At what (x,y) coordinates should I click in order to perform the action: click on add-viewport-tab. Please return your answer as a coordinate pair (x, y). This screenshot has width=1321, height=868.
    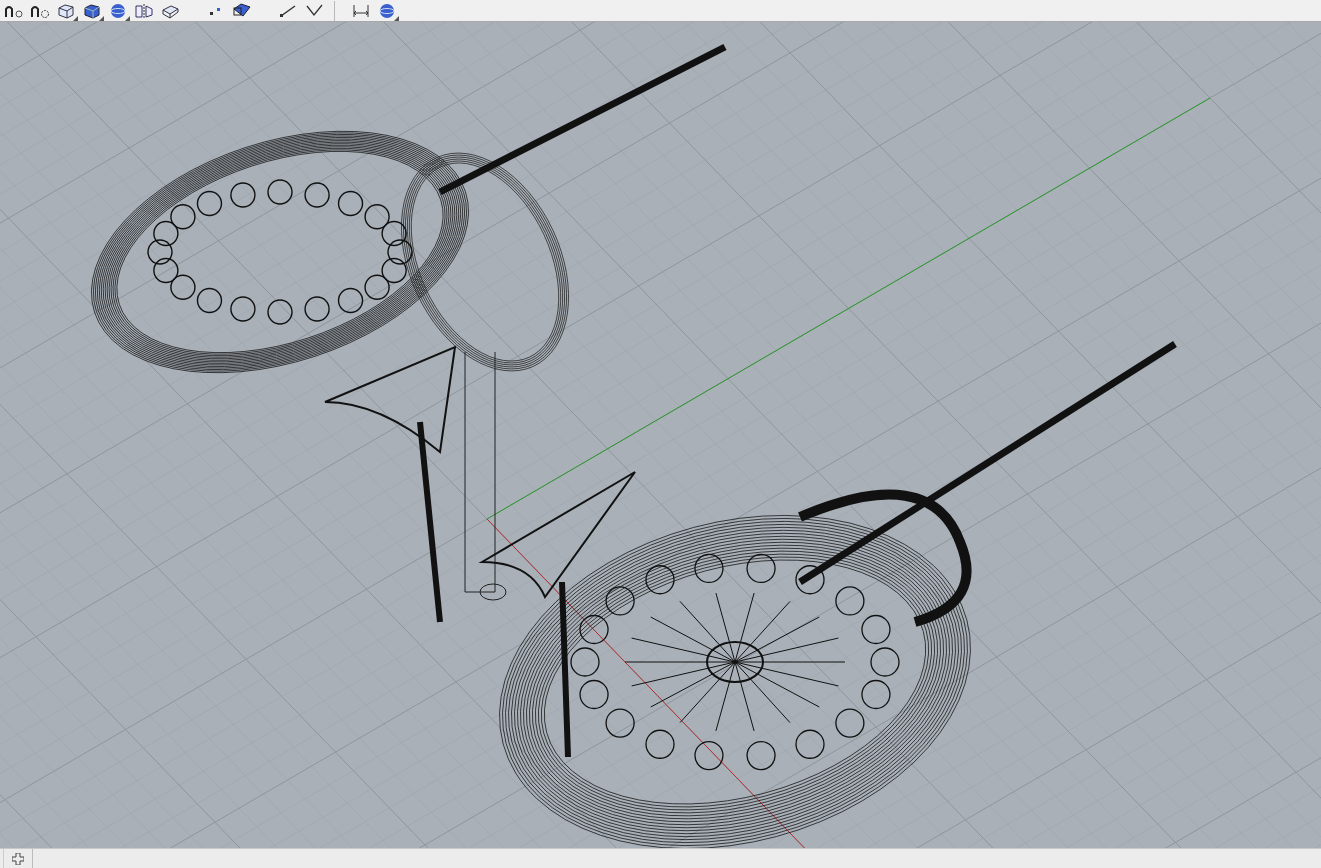
    Looking at the image, I should click on (18, 858).